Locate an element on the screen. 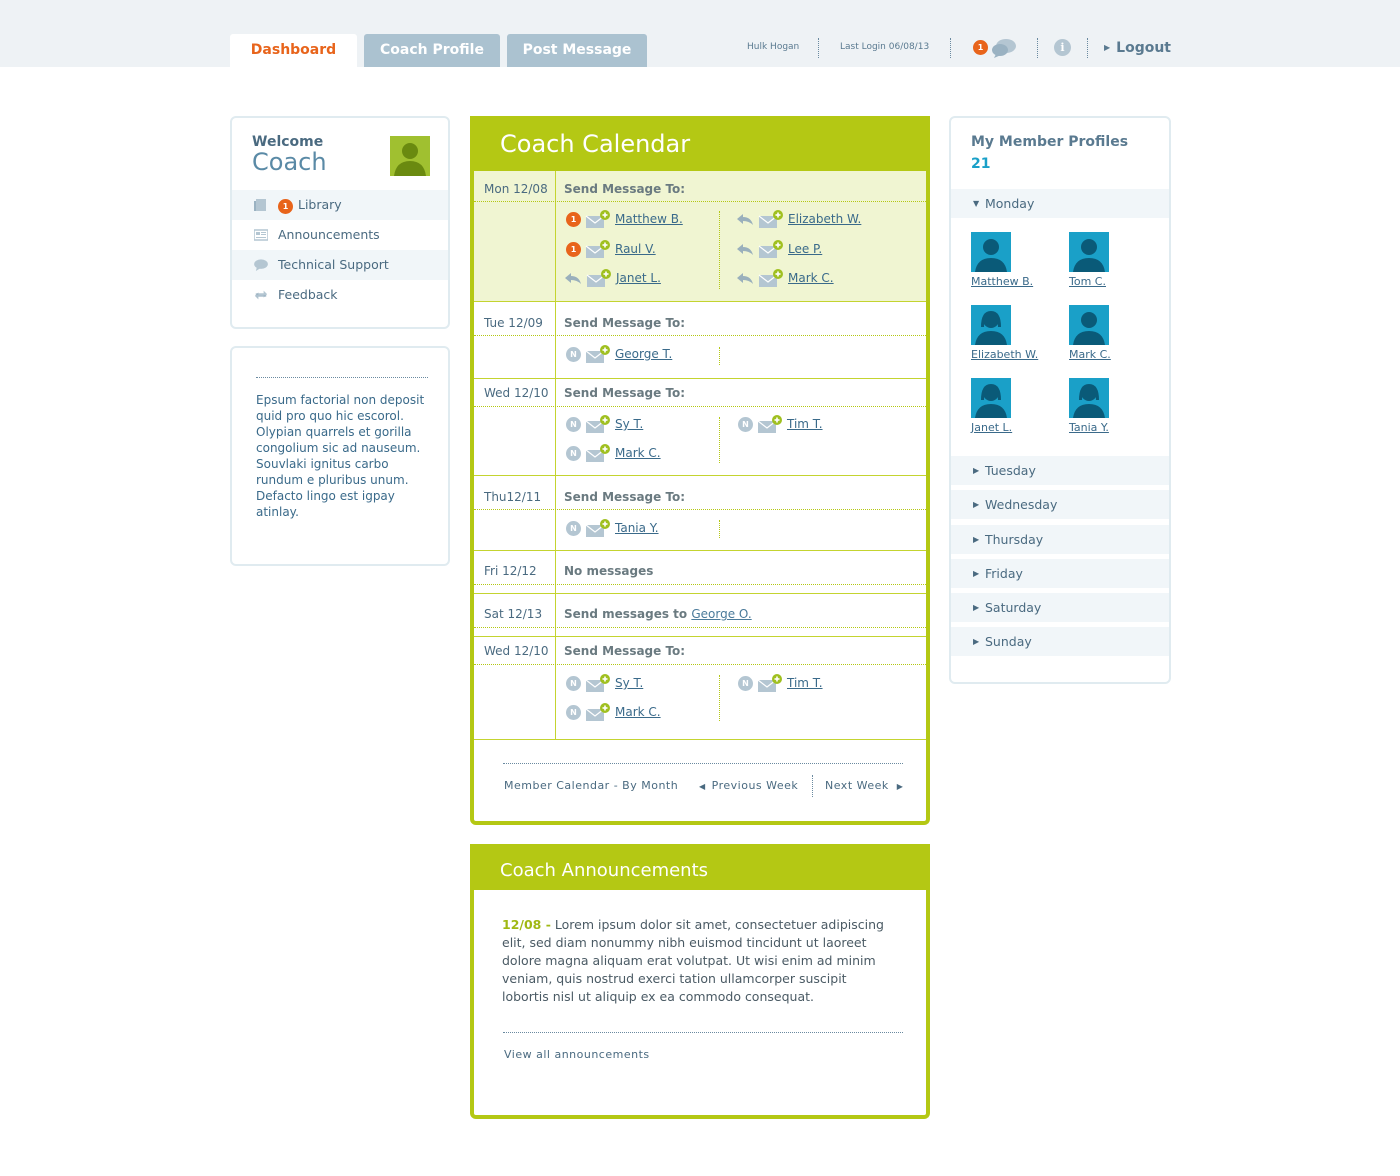  column-divider is located at coordinates (555, 513).